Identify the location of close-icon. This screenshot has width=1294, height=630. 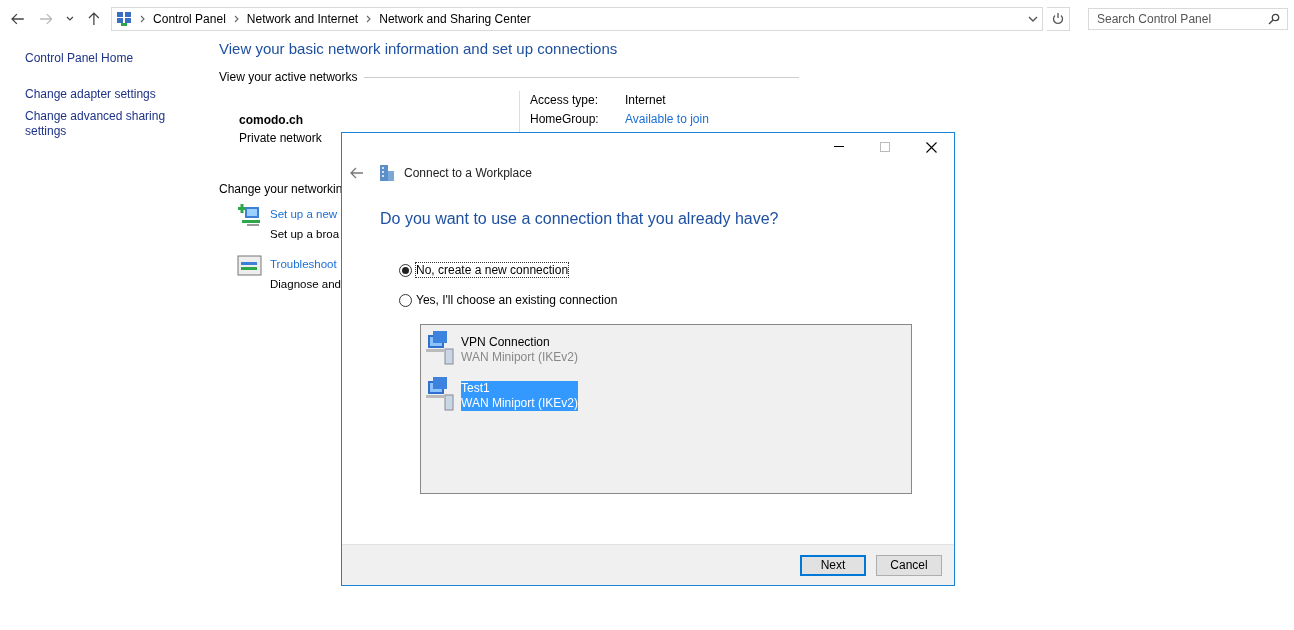
(931, 147).